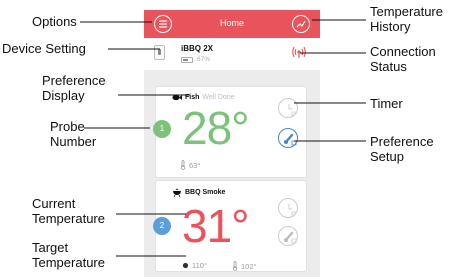 Image resolution: width=450 pixels, height=277 pixels. Describe the element at coordinates (387, 156) in the screenshot. I see `annotation-line: Setup` at that location.